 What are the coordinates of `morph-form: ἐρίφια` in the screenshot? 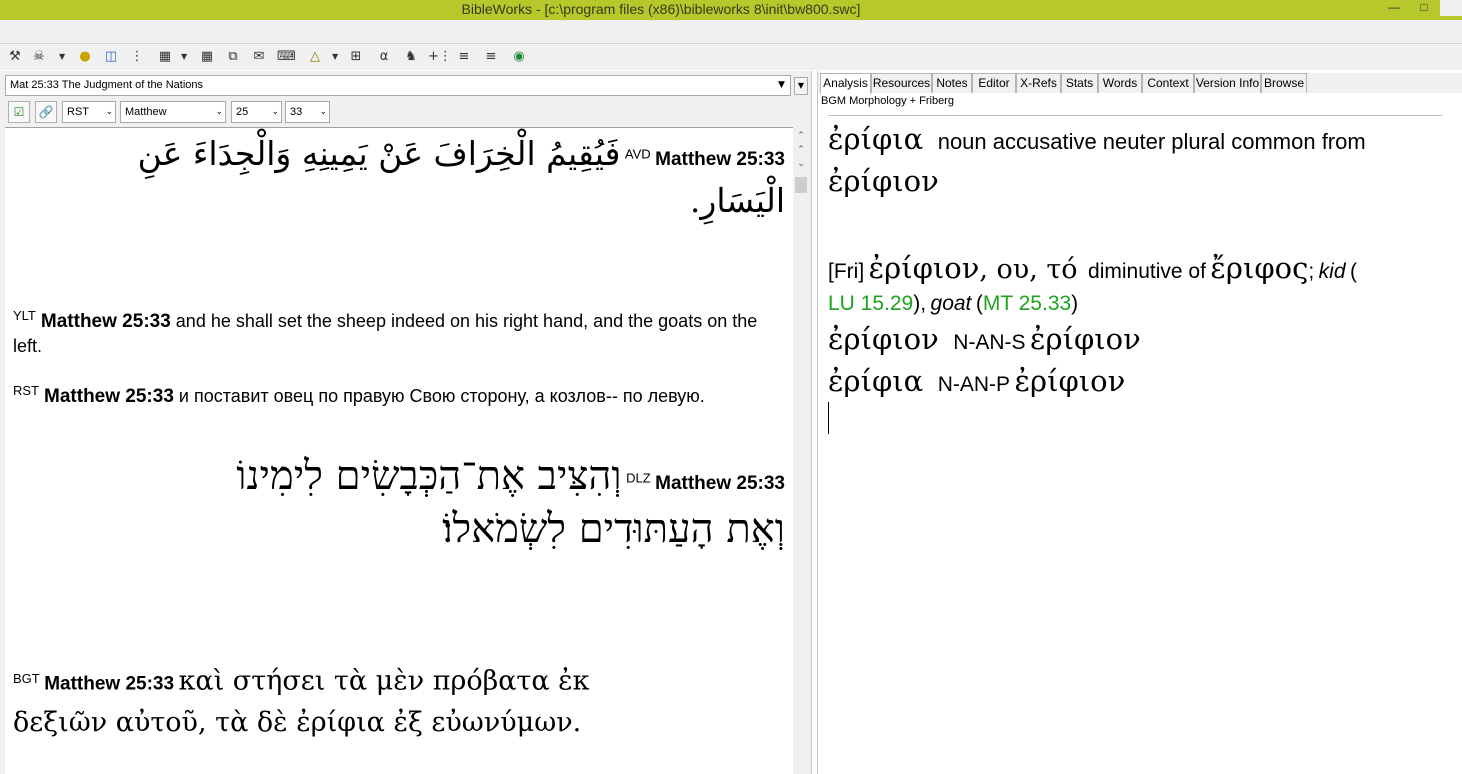 It's located at (875, 381).